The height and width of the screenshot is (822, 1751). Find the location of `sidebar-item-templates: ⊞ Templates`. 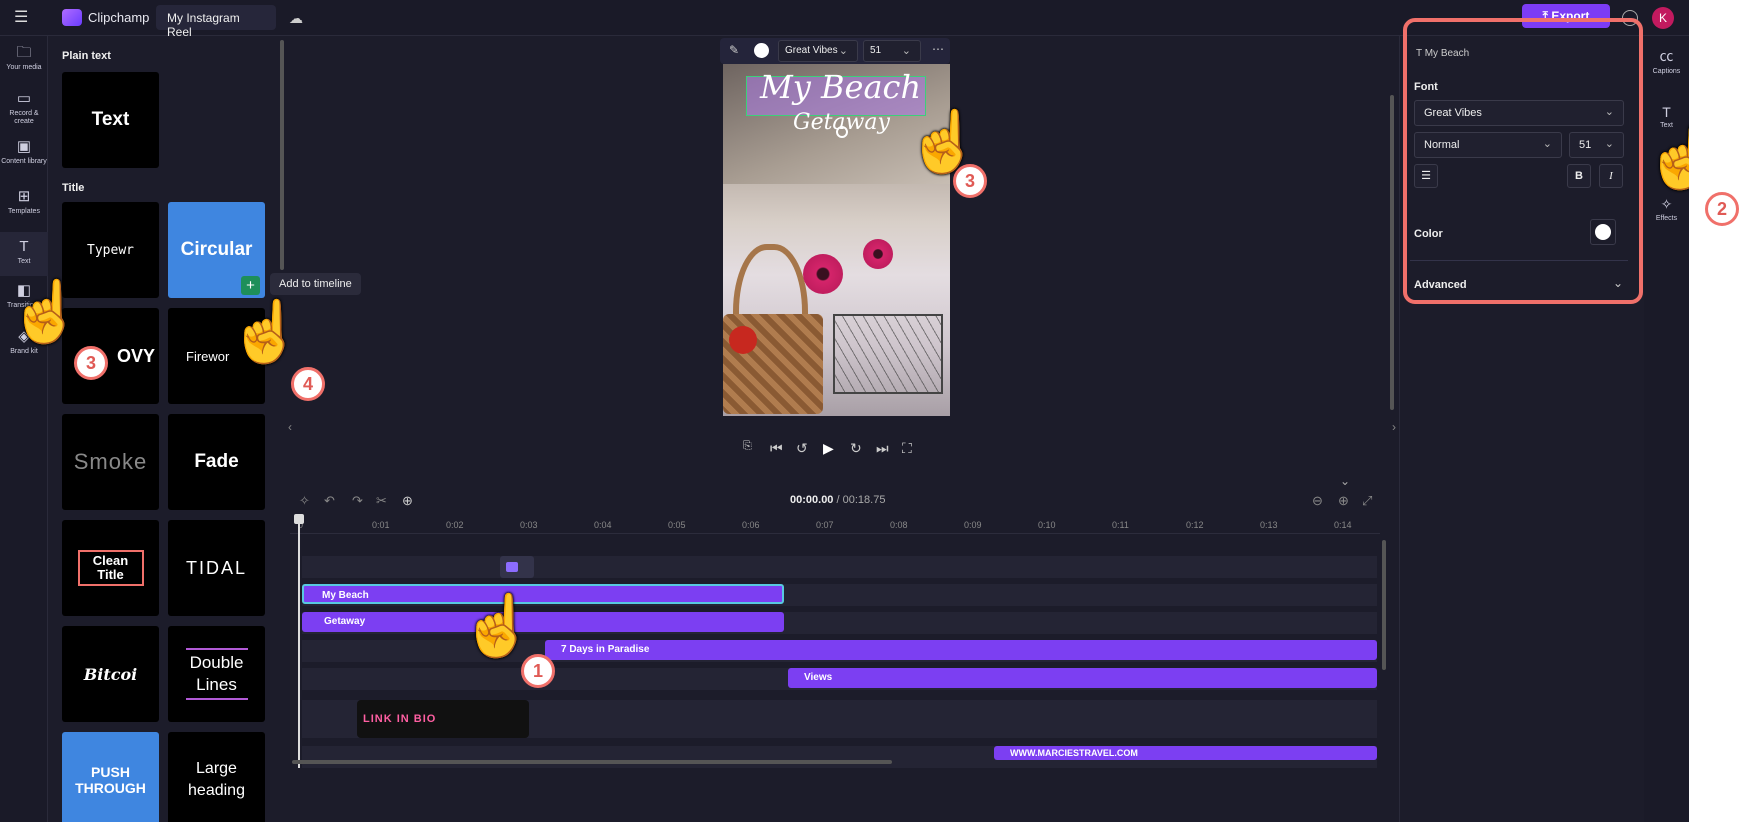

sidebar-item-templates: ⊞ Templates is located at coordinates (24, 208).